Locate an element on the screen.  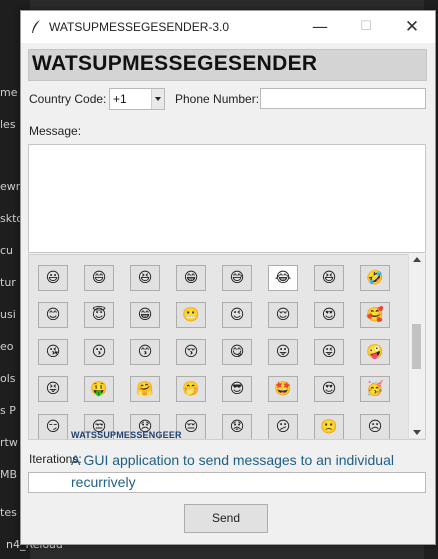
feather-icon is located at coordinates (36, 26).